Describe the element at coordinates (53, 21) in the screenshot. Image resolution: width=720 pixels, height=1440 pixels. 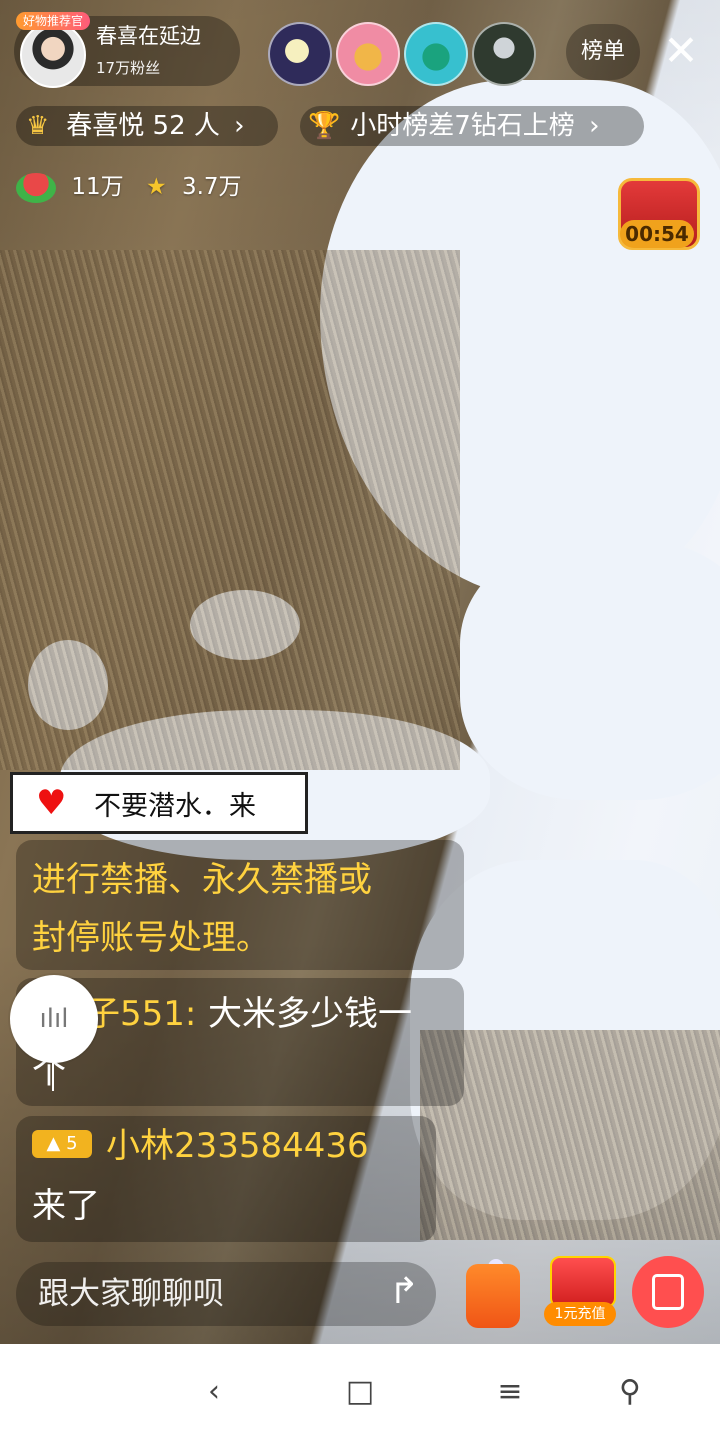
I see `host-badge: 好物推荐官` at that location.